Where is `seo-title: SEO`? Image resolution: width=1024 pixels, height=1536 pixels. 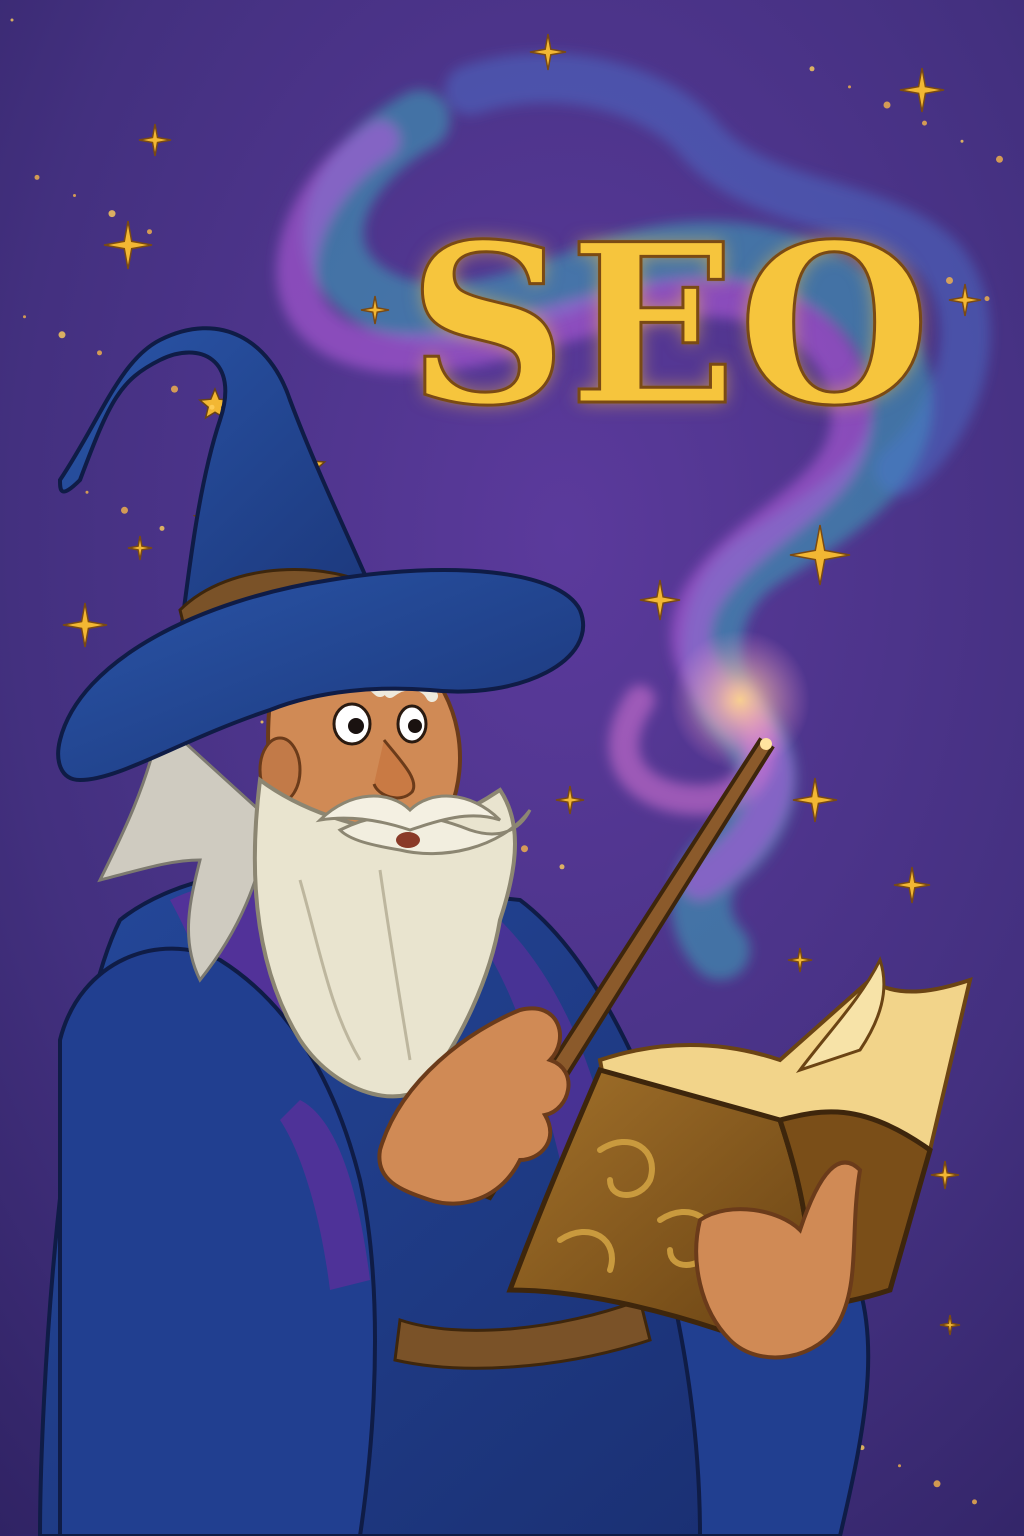 seo-title: SEO is located at coordinates (669, 324).